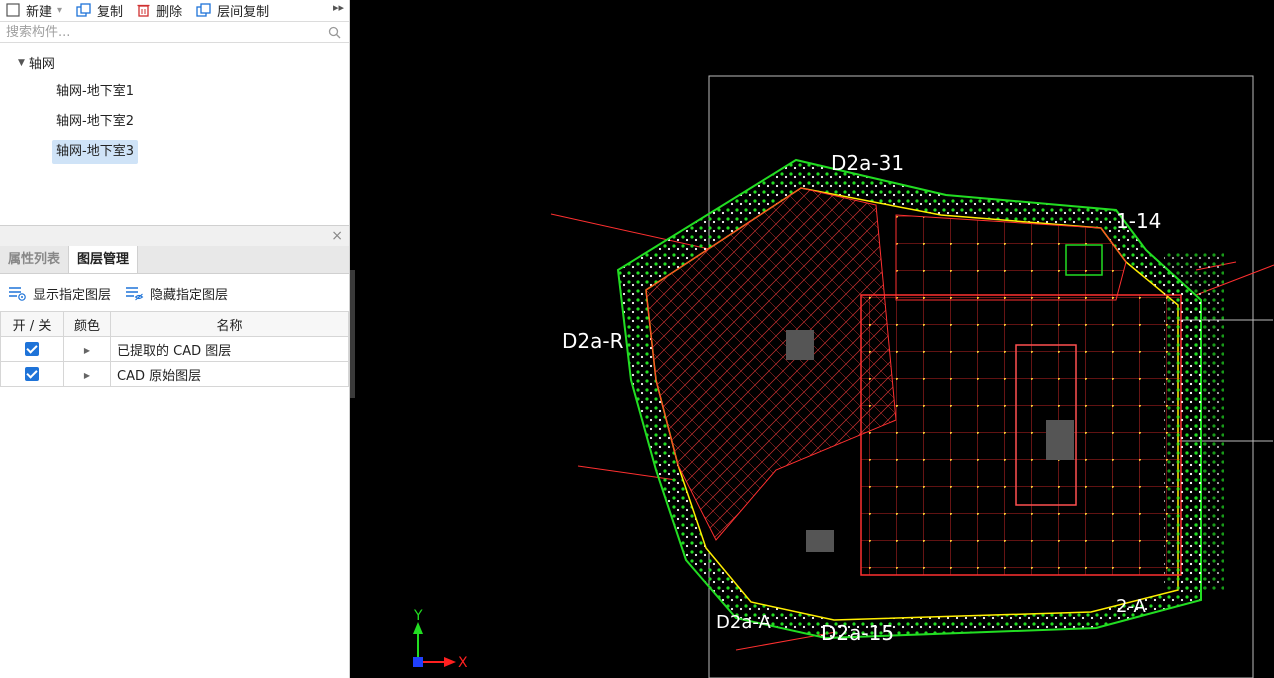 Image resolution: width=1274 pixels, height=678 pixels. I want to click on grid-label-right-bottom: 2-A, so click(1131, 606).